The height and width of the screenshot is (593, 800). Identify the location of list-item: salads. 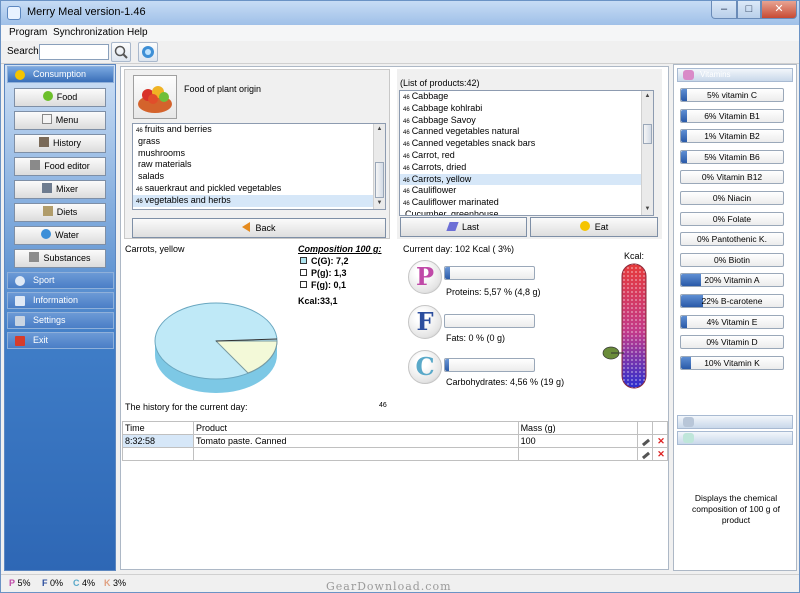
(259, 177).